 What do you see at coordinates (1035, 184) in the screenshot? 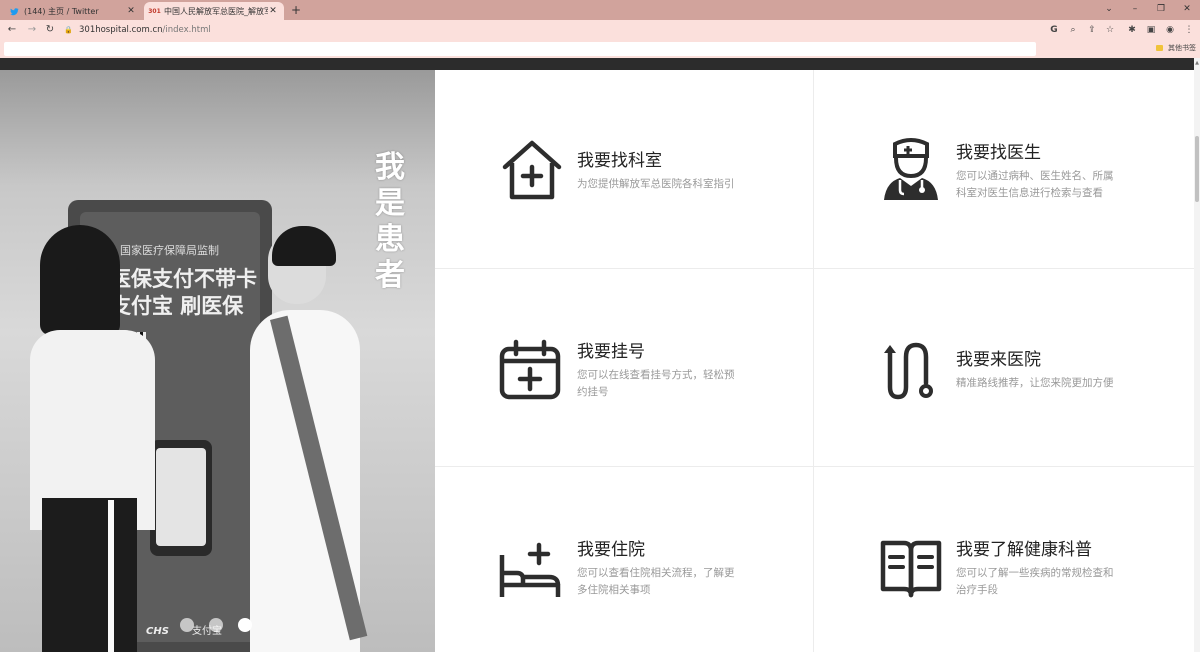
I see `service-description: 您可以通过病种、医生姓名、所属科室对医生信息进行检索与查看` at bounding box center [1035, 184].